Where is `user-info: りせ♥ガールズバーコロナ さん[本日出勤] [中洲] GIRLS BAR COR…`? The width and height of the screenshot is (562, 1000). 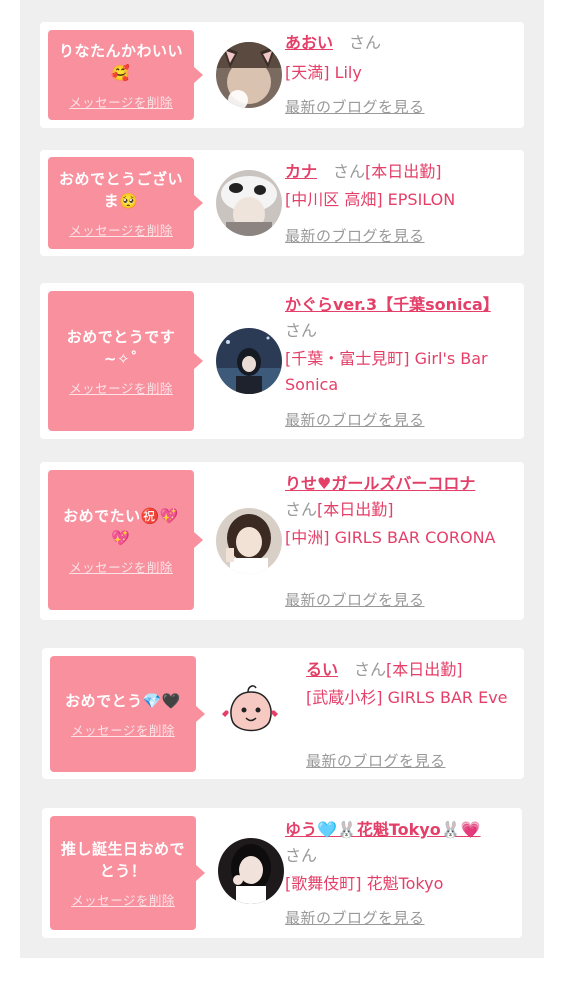 user-info: りせ♥ガールズバーコロナ さん[本日出勤] [中洲] GIRLS BAR COR… is located at coordinates (396, 511).